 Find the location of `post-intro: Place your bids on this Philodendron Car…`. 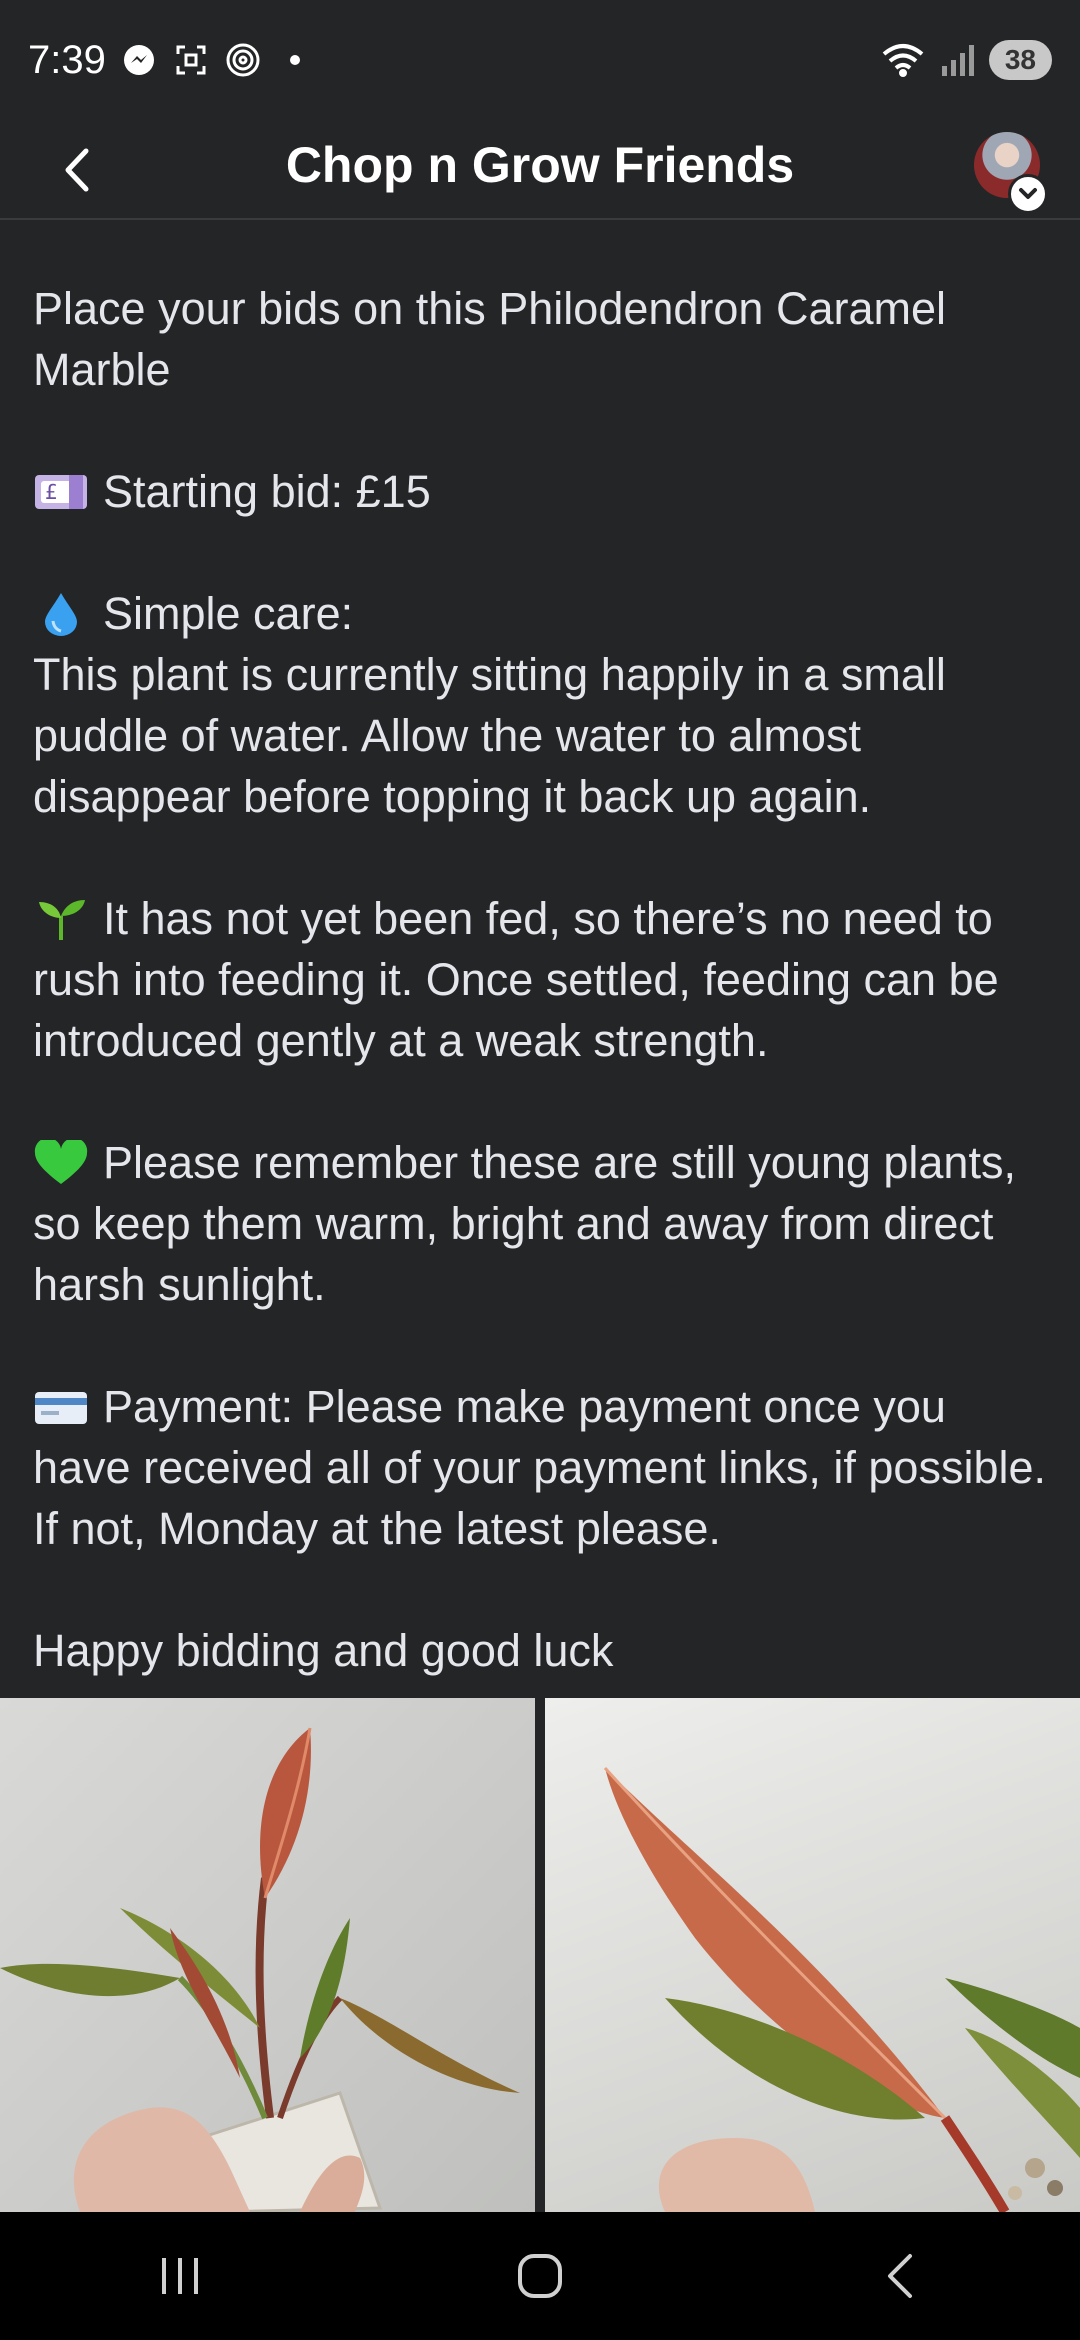

post-intro: Place your bids on this Philodendron Car… is located at coordinates (490, 339).